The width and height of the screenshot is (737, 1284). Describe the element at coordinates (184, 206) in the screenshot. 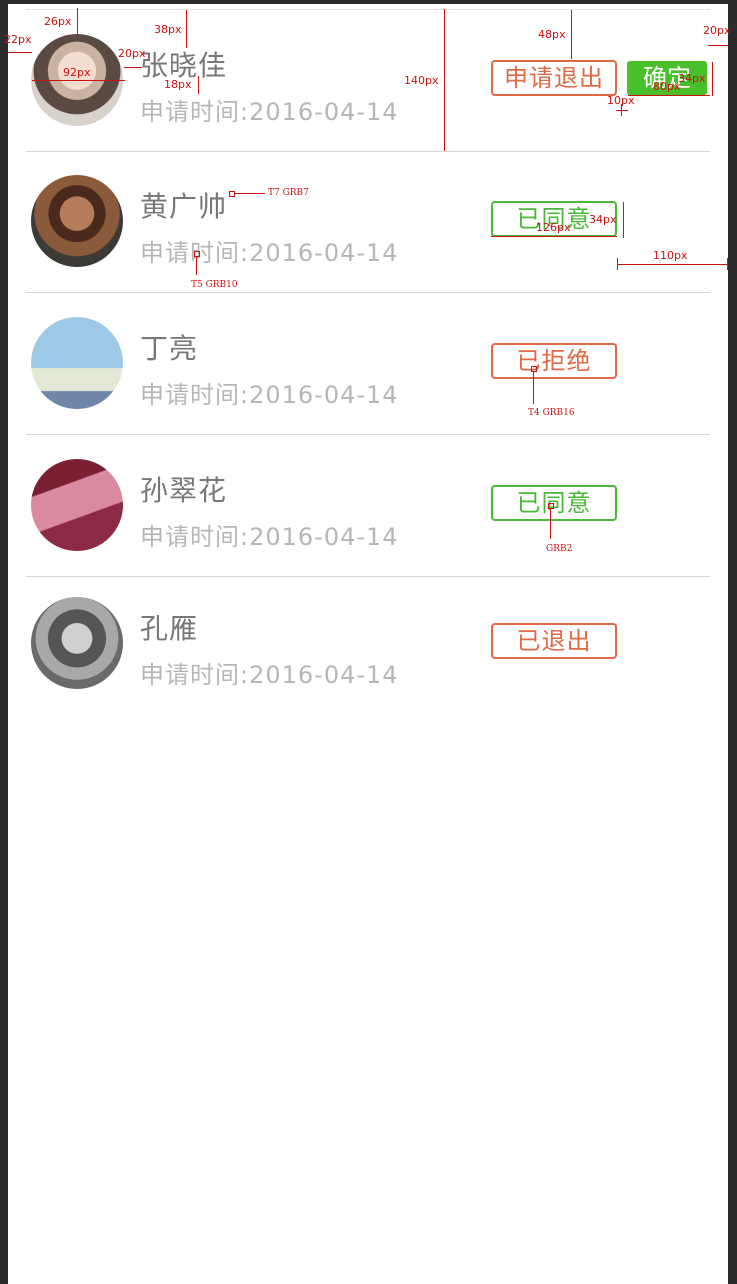

I see `applicant-name: 黄广帅` at that location.